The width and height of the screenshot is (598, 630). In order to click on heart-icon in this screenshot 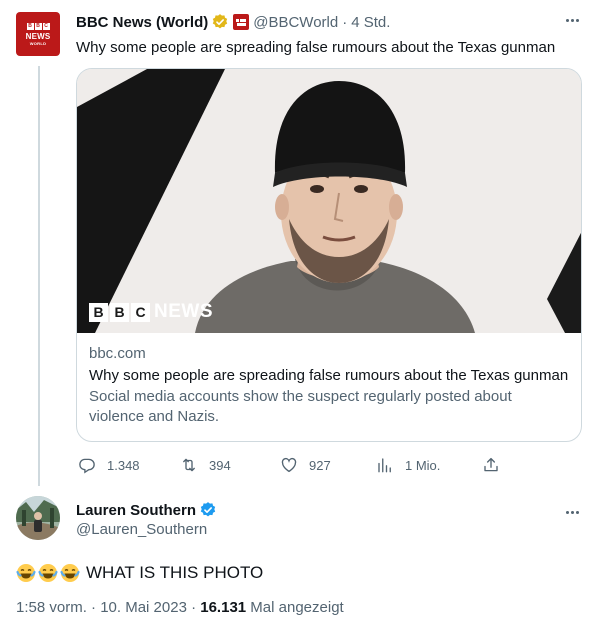, I will do `click(289, 465)`.